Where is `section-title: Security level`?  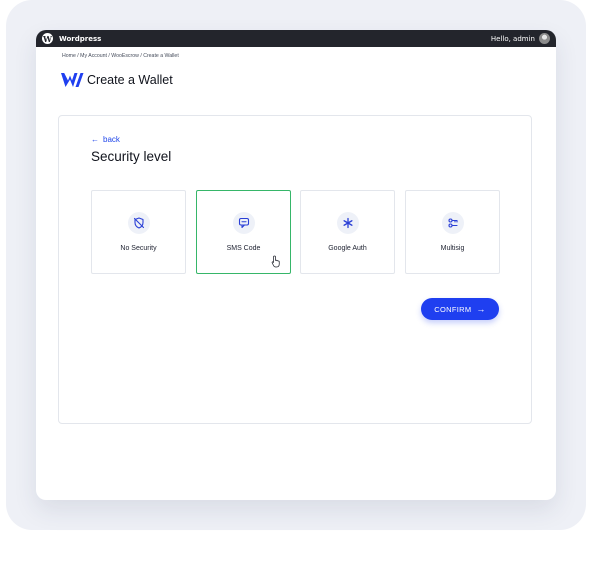
section-title: Security level is located at coordinates (131, 156).